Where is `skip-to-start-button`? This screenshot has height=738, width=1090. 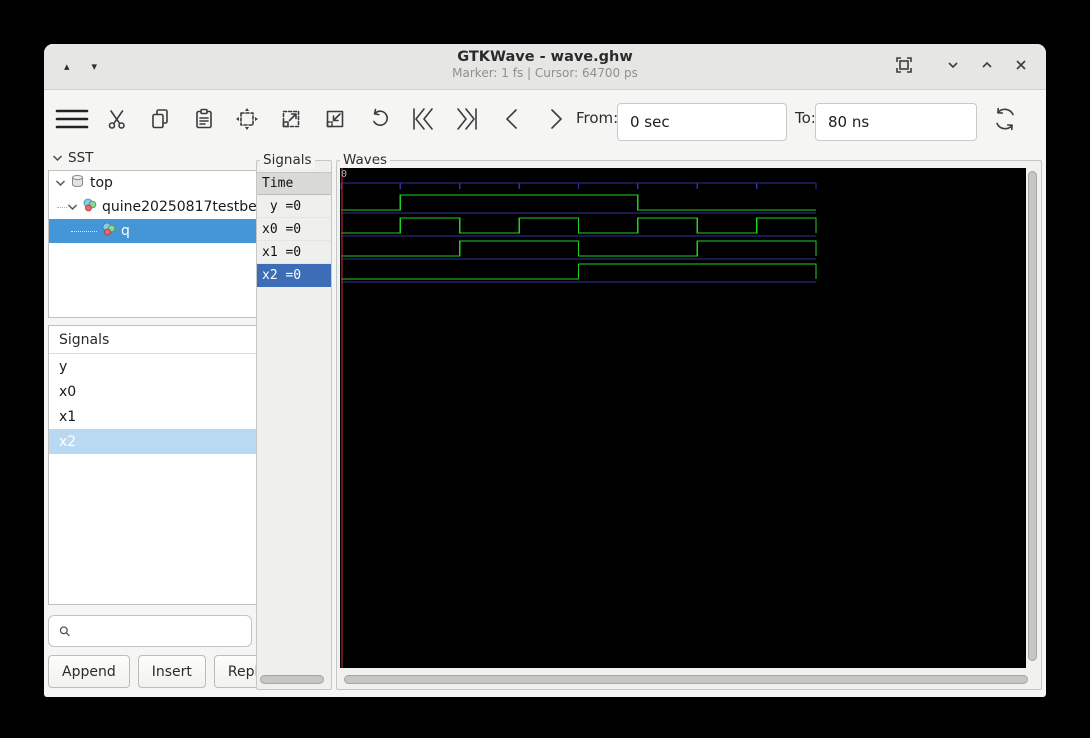
skip-to-start-button is located at coordinates (423, 119).